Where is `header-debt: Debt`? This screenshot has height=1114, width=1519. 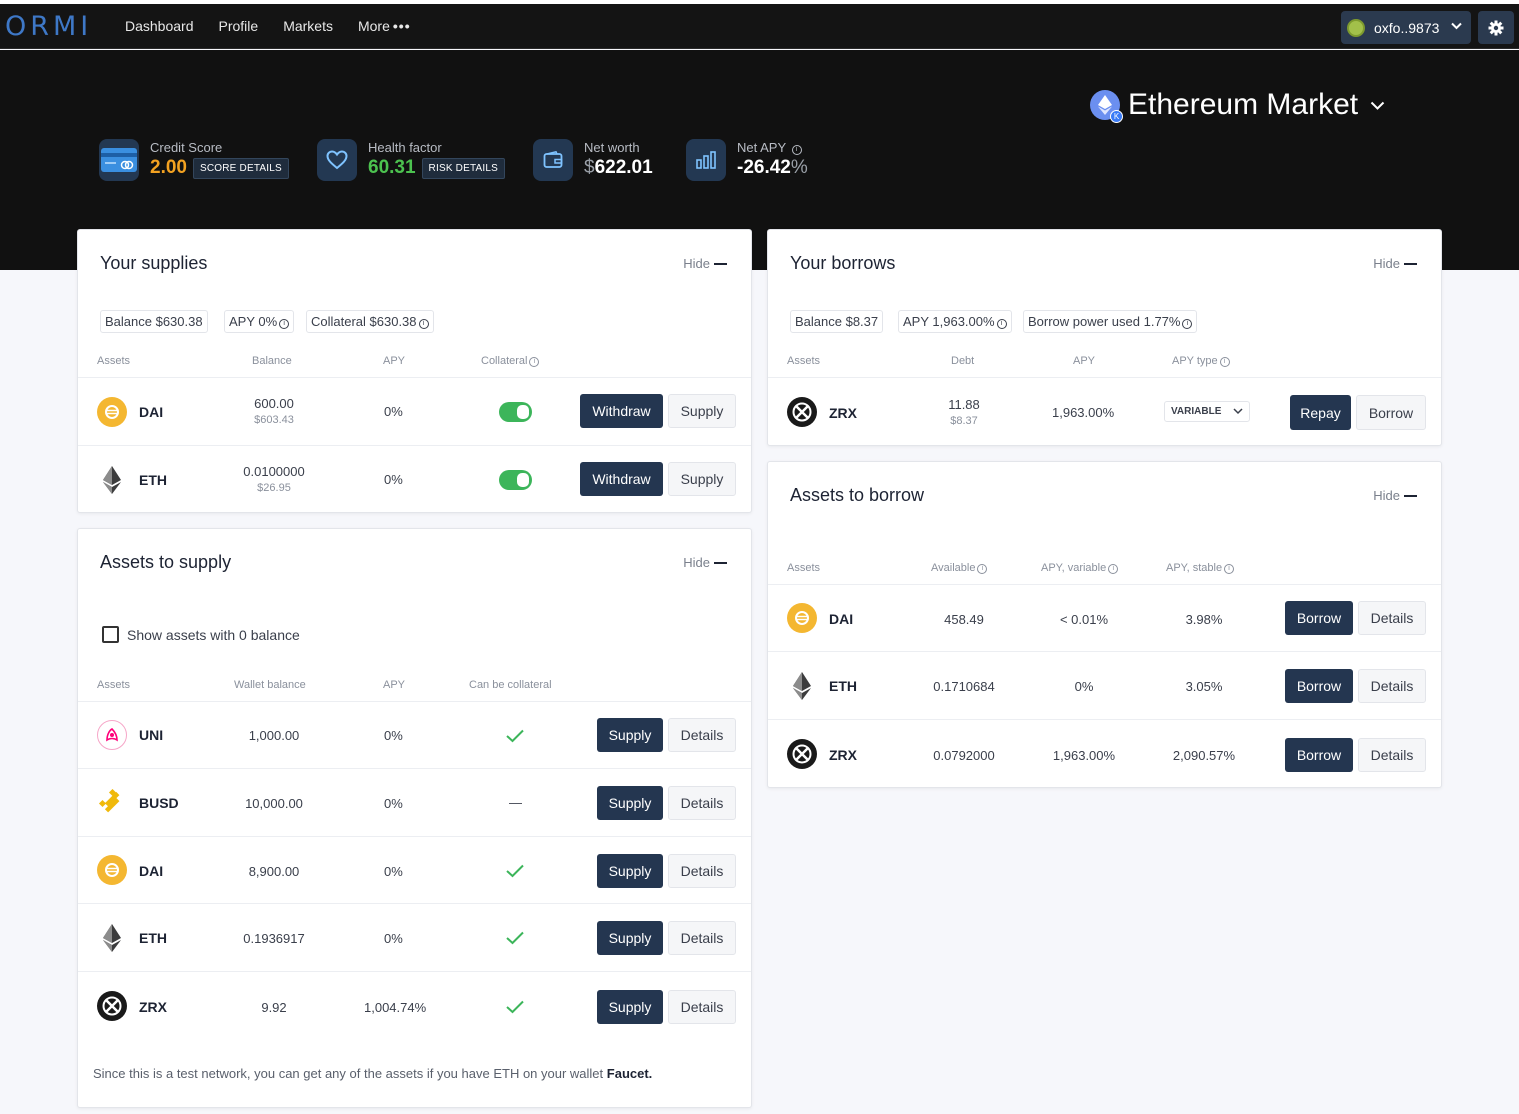
header-debt: Debt is located at coordinates (963, 361).